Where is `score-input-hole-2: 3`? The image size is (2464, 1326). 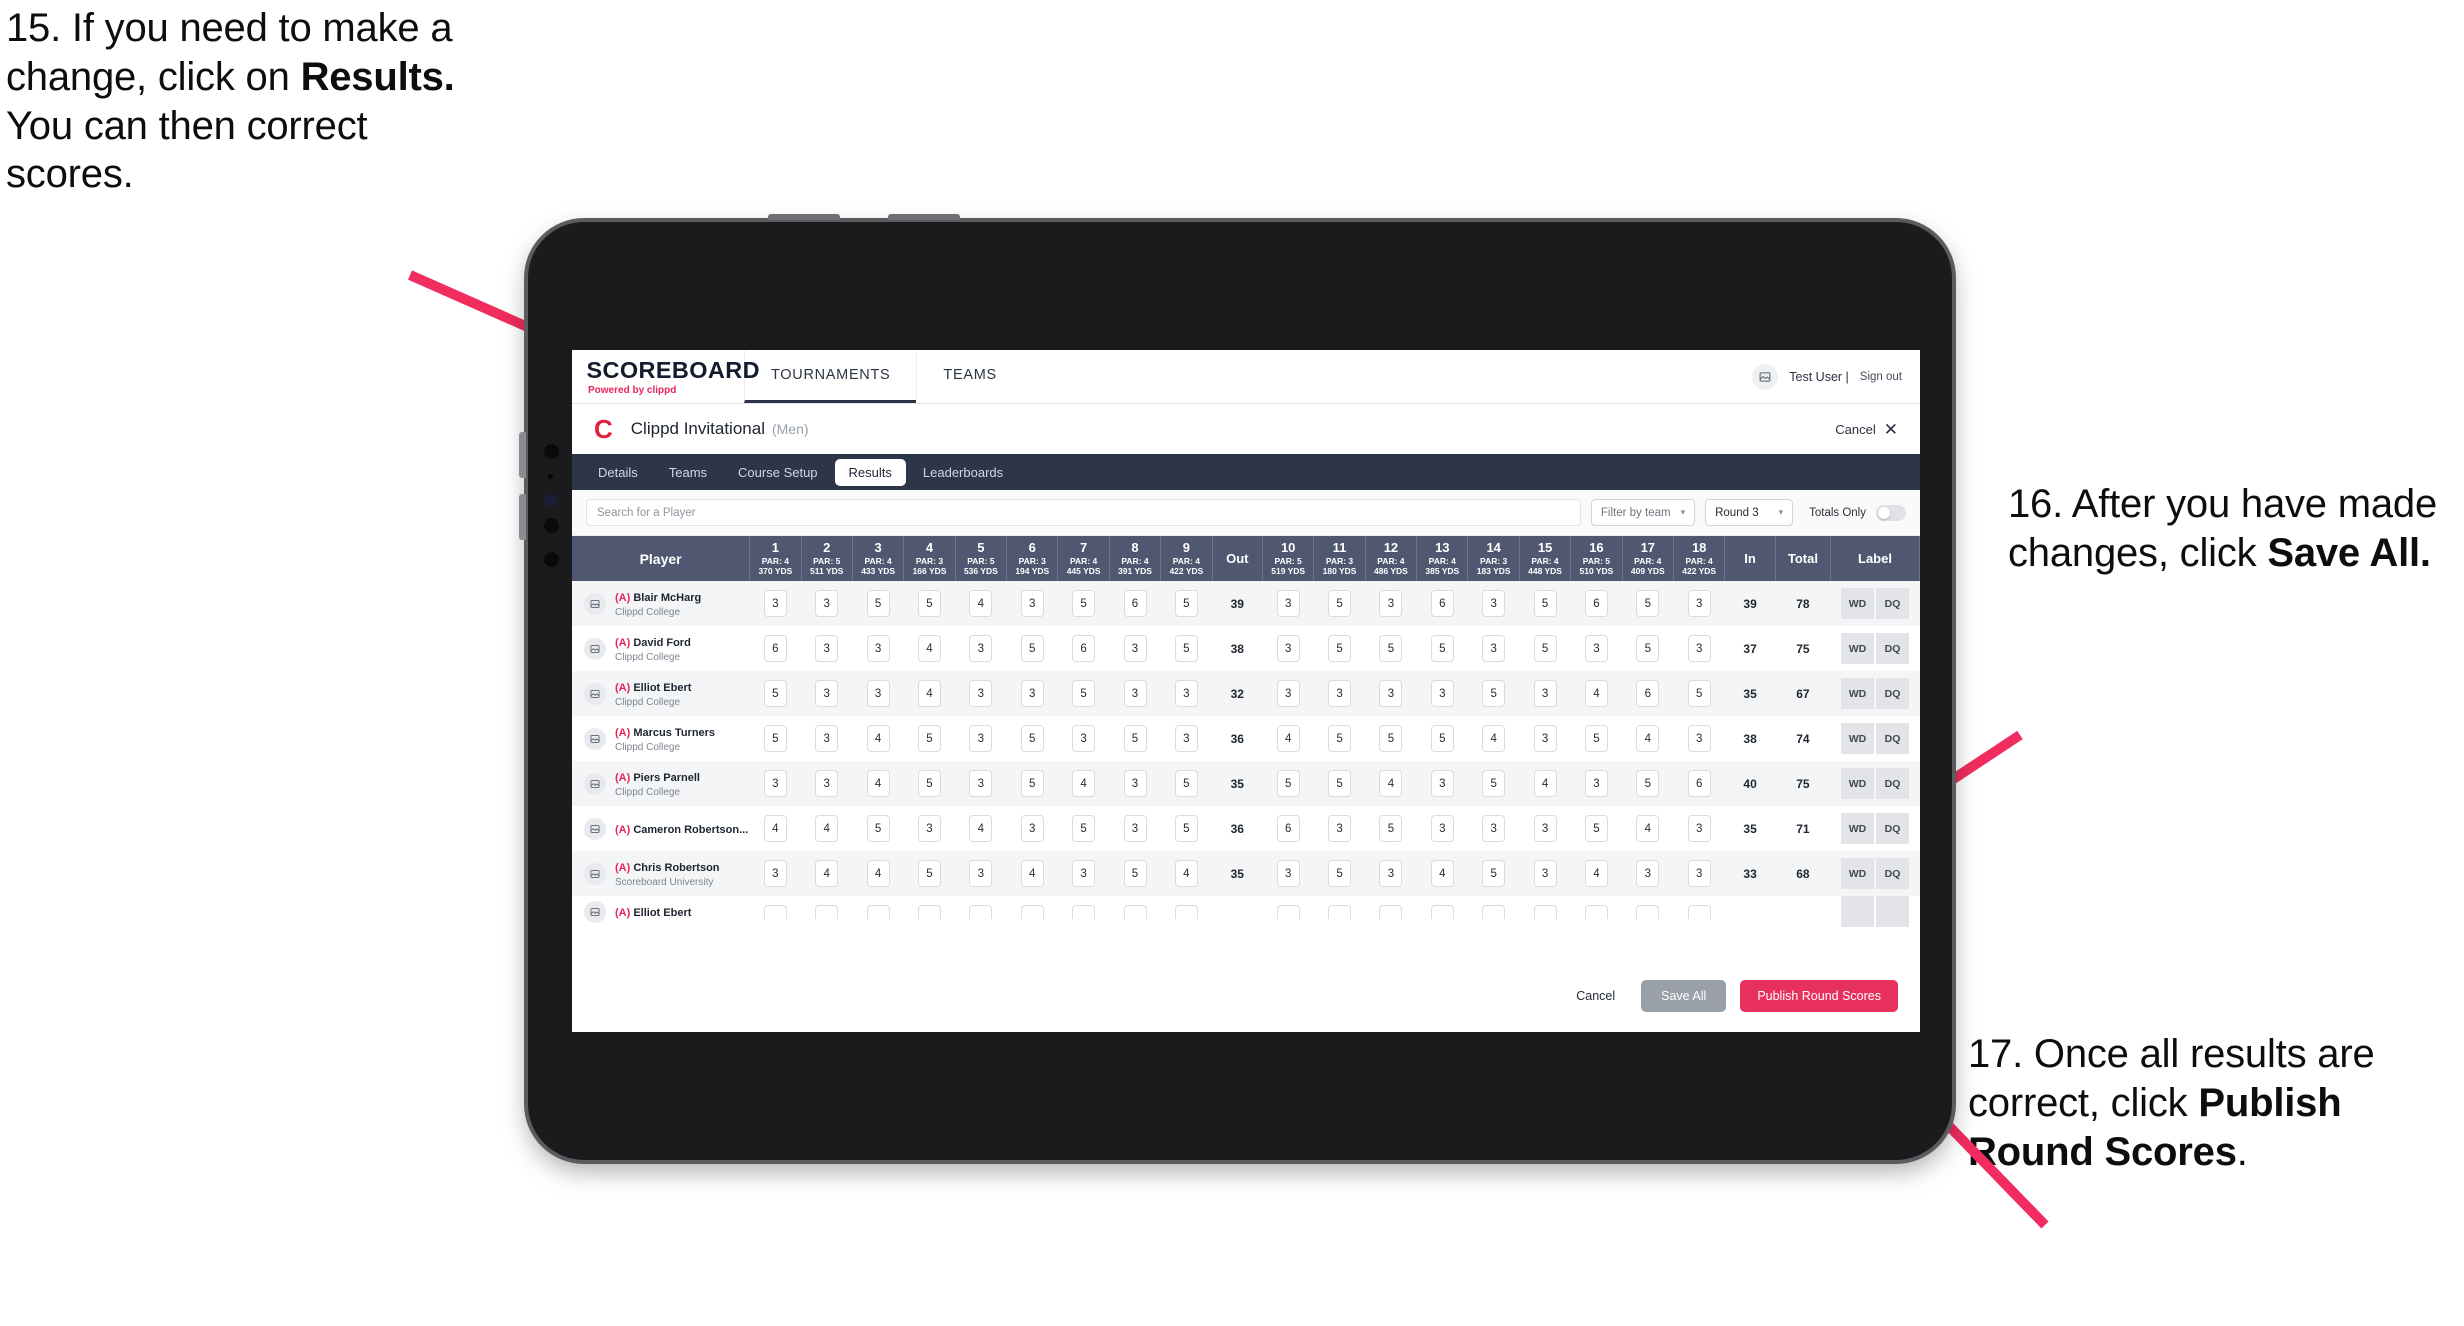 score-input-hole-2: 3 is located at coordinates (827, 739).